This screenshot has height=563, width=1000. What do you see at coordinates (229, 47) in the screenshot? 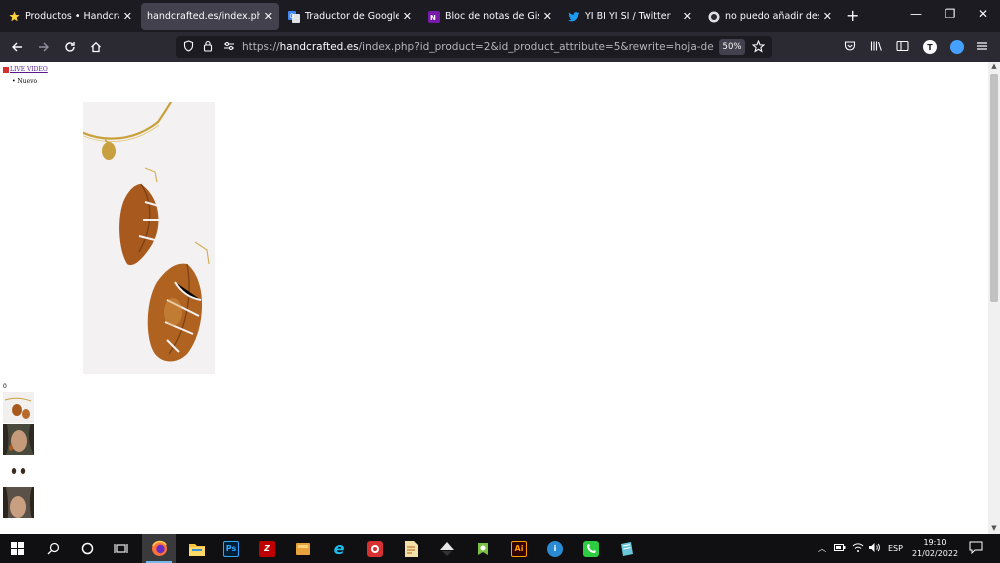
I see `permissions-icon` at bounding box center [229, 47].